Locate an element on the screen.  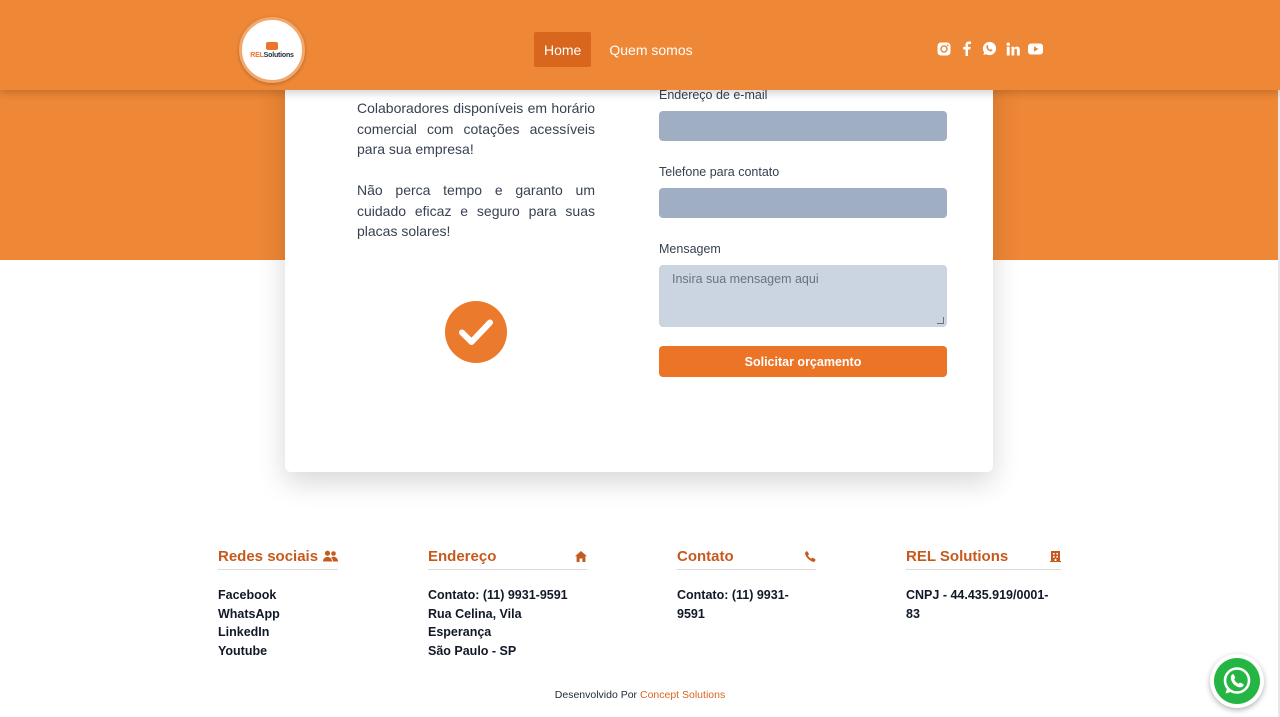
footer-address-line: São Paulo - SP is located at coordinates (472, 650).